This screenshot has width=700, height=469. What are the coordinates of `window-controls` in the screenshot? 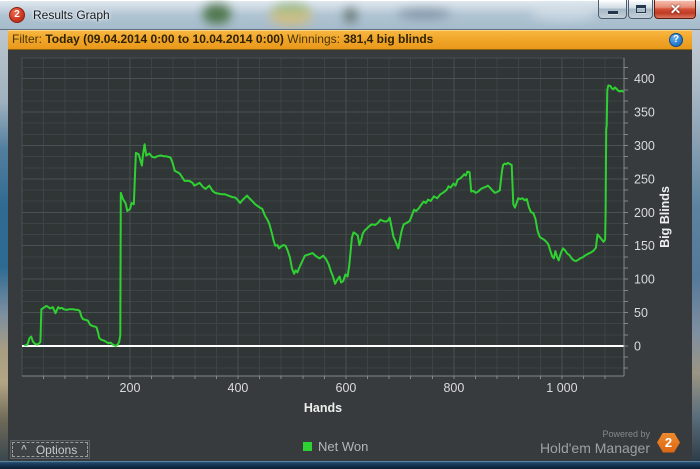 It's located at (647, 9).